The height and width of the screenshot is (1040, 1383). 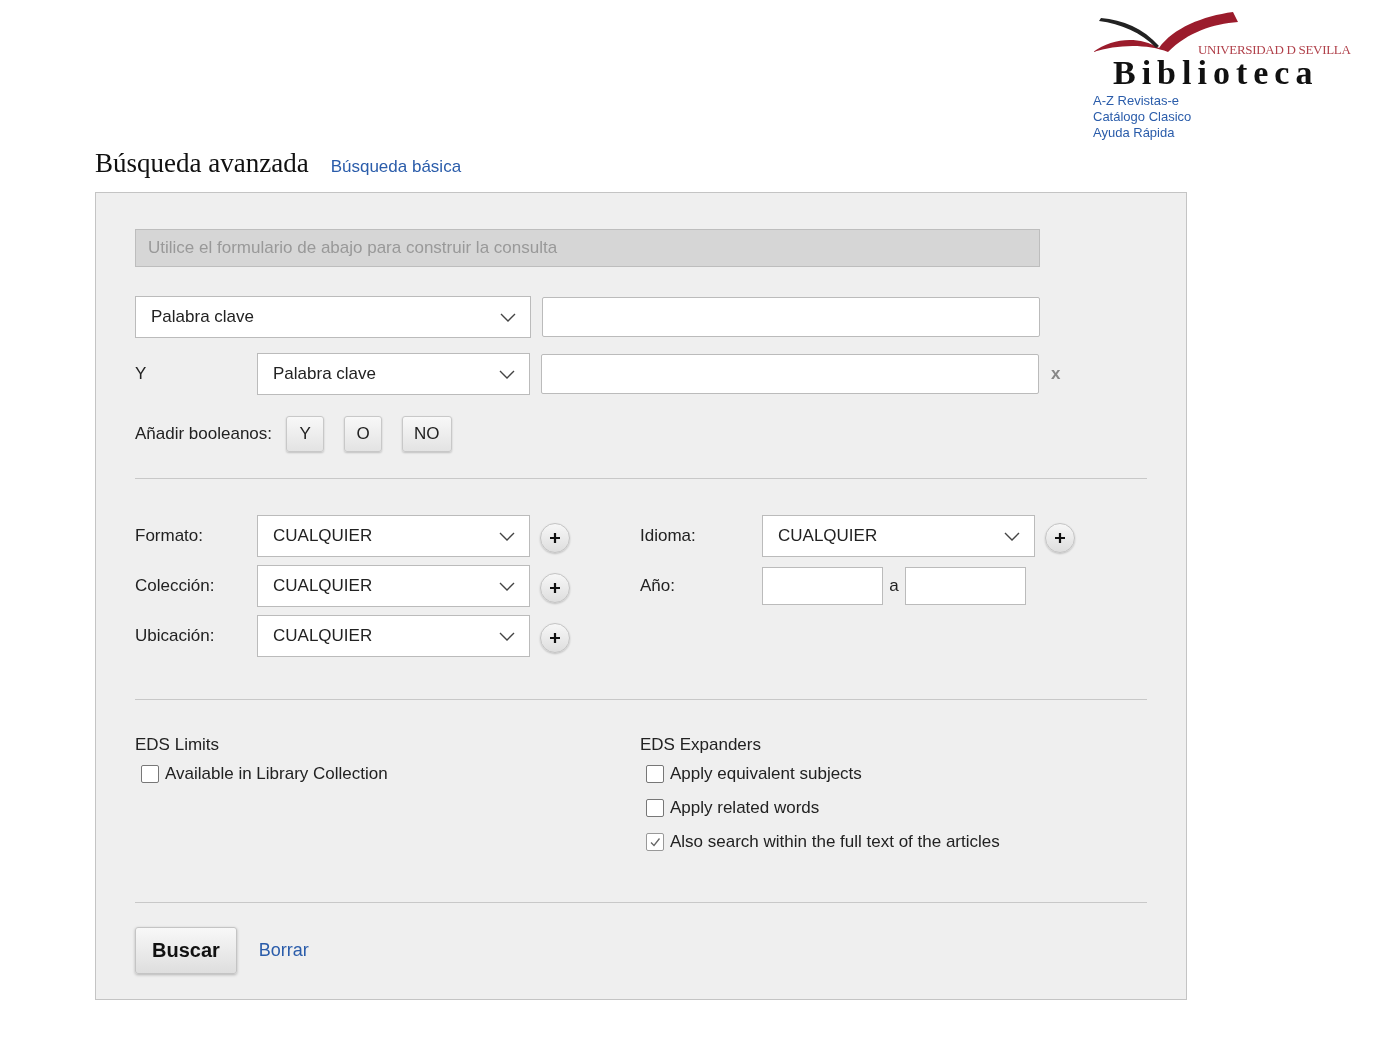 What do you see at coordinates (178, 745) in the screenshot?
I see `section-title: EDS Limits` at bounding box center [178, 745].